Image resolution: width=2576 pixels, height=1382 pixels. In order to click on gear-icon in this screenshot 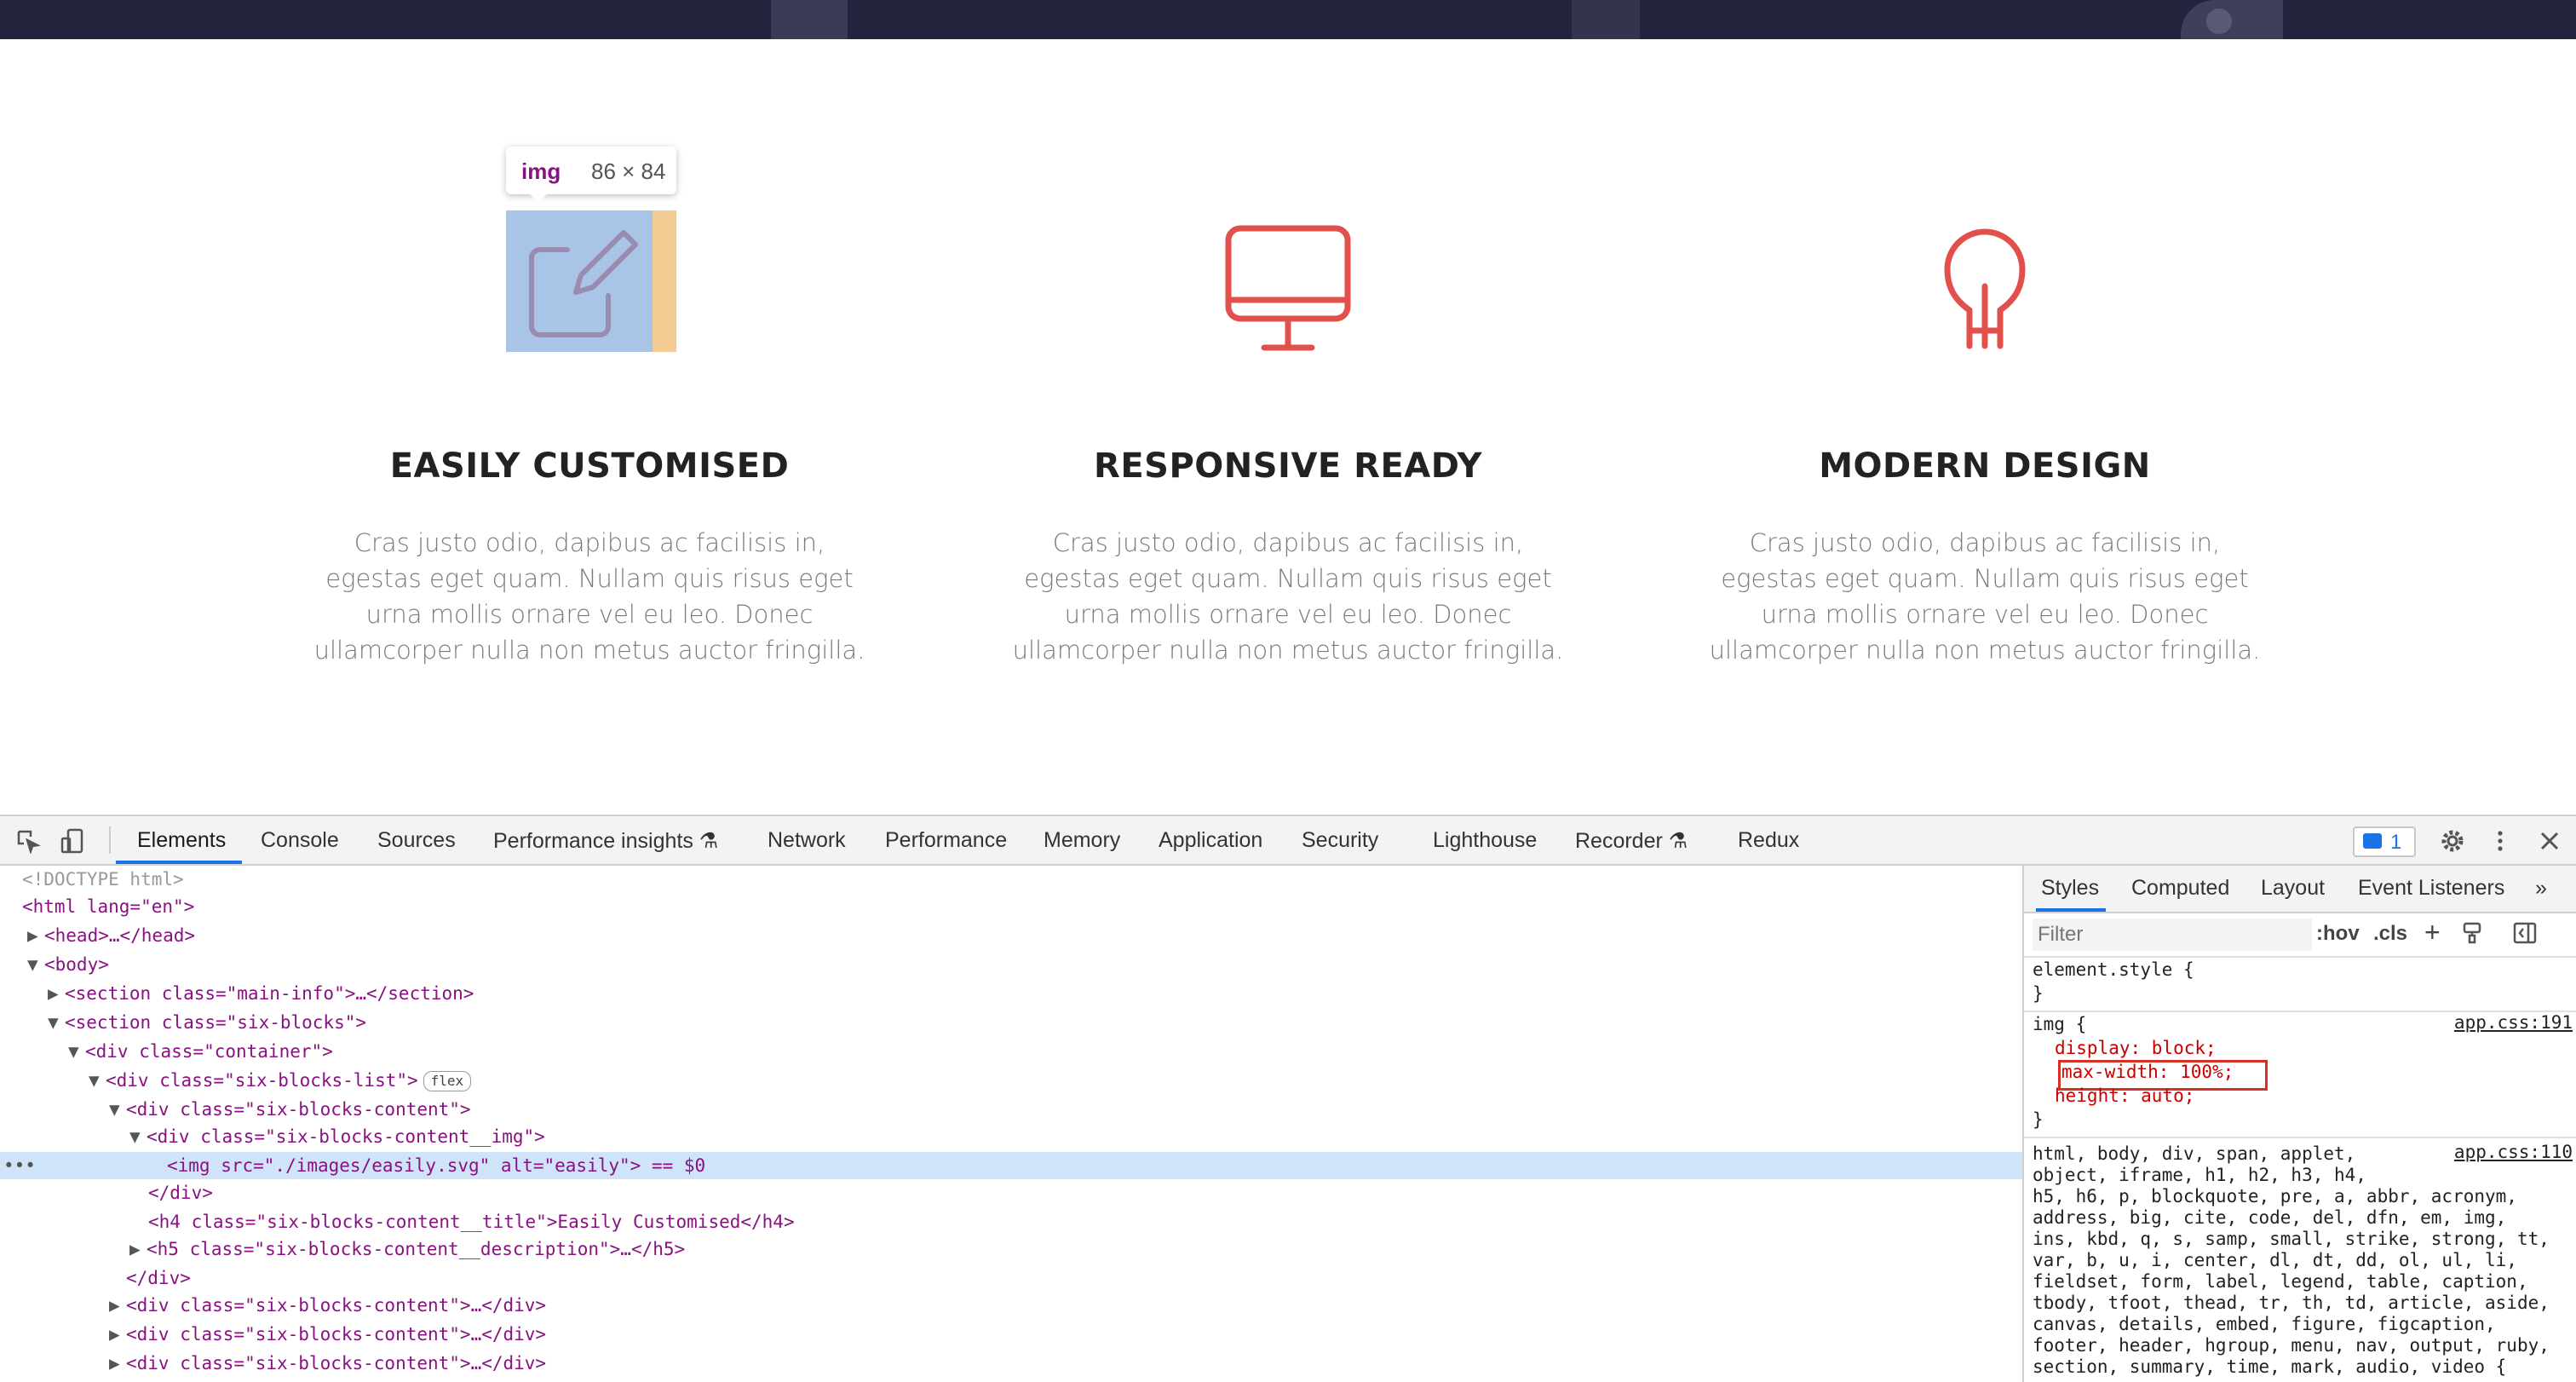, I will do `click(2452, 841)`.